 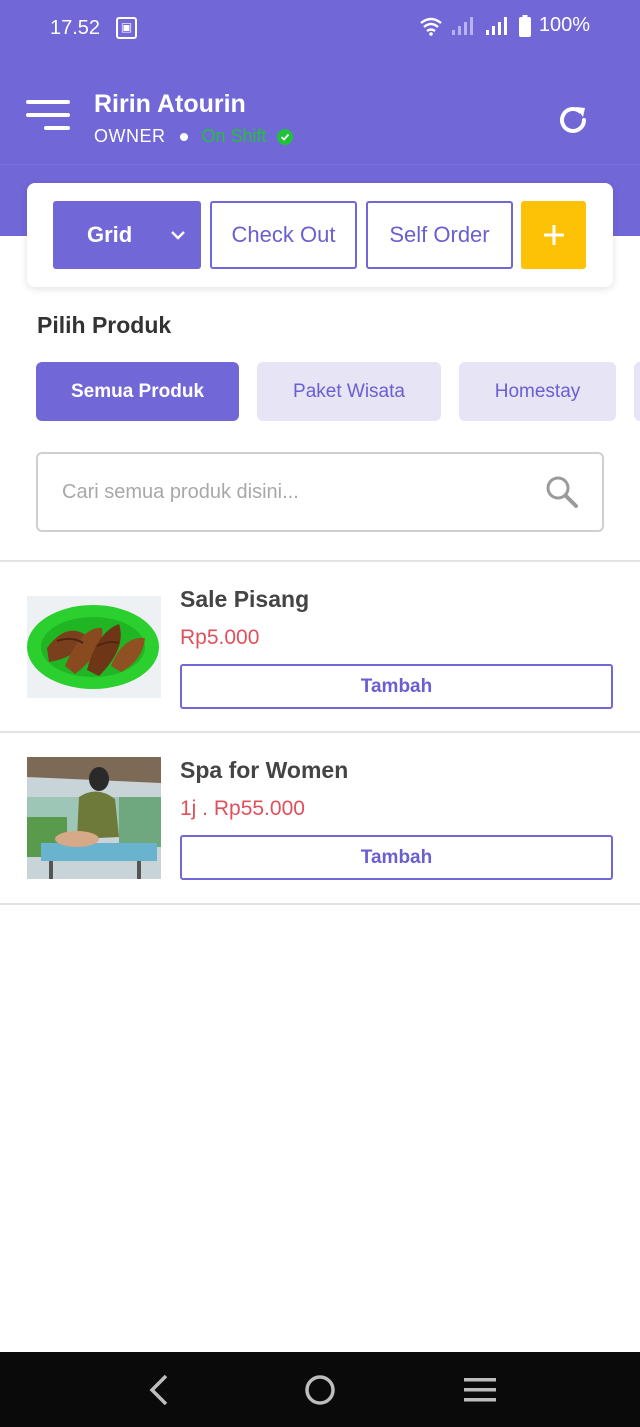 What do you see at coordinates (160, 1390) in the screenshot?
I see `back-icon` at bounding box center [160, 1390].